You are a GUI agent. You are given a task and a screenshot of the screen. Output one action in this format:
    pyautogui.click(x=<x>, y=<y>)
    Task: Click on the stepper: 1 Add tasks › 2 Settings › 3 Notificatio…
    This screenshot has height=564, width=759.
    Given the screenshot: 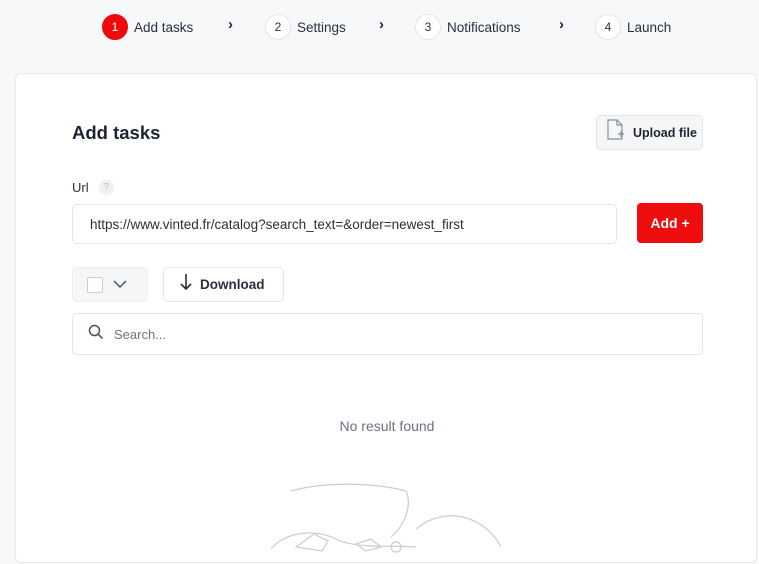 What is the action you would take?
    pyautogui.click(x=379, y=27)
    